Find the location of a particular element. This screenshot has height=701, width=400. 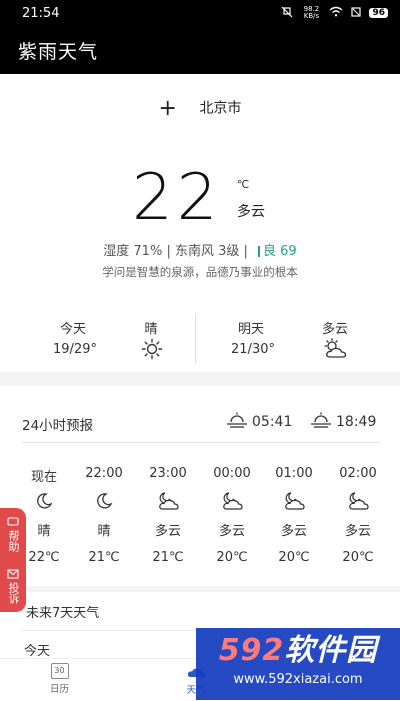

hour-time: 22:00 is located at coordinates (104, 473).